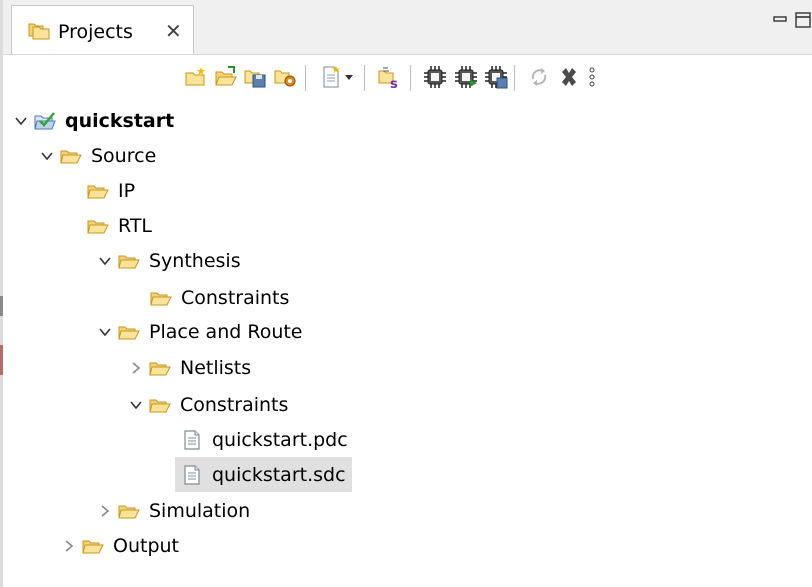 The height and width of the screenshot is (587, 812). I want to click on chip-save-icon, so click(496, 77).